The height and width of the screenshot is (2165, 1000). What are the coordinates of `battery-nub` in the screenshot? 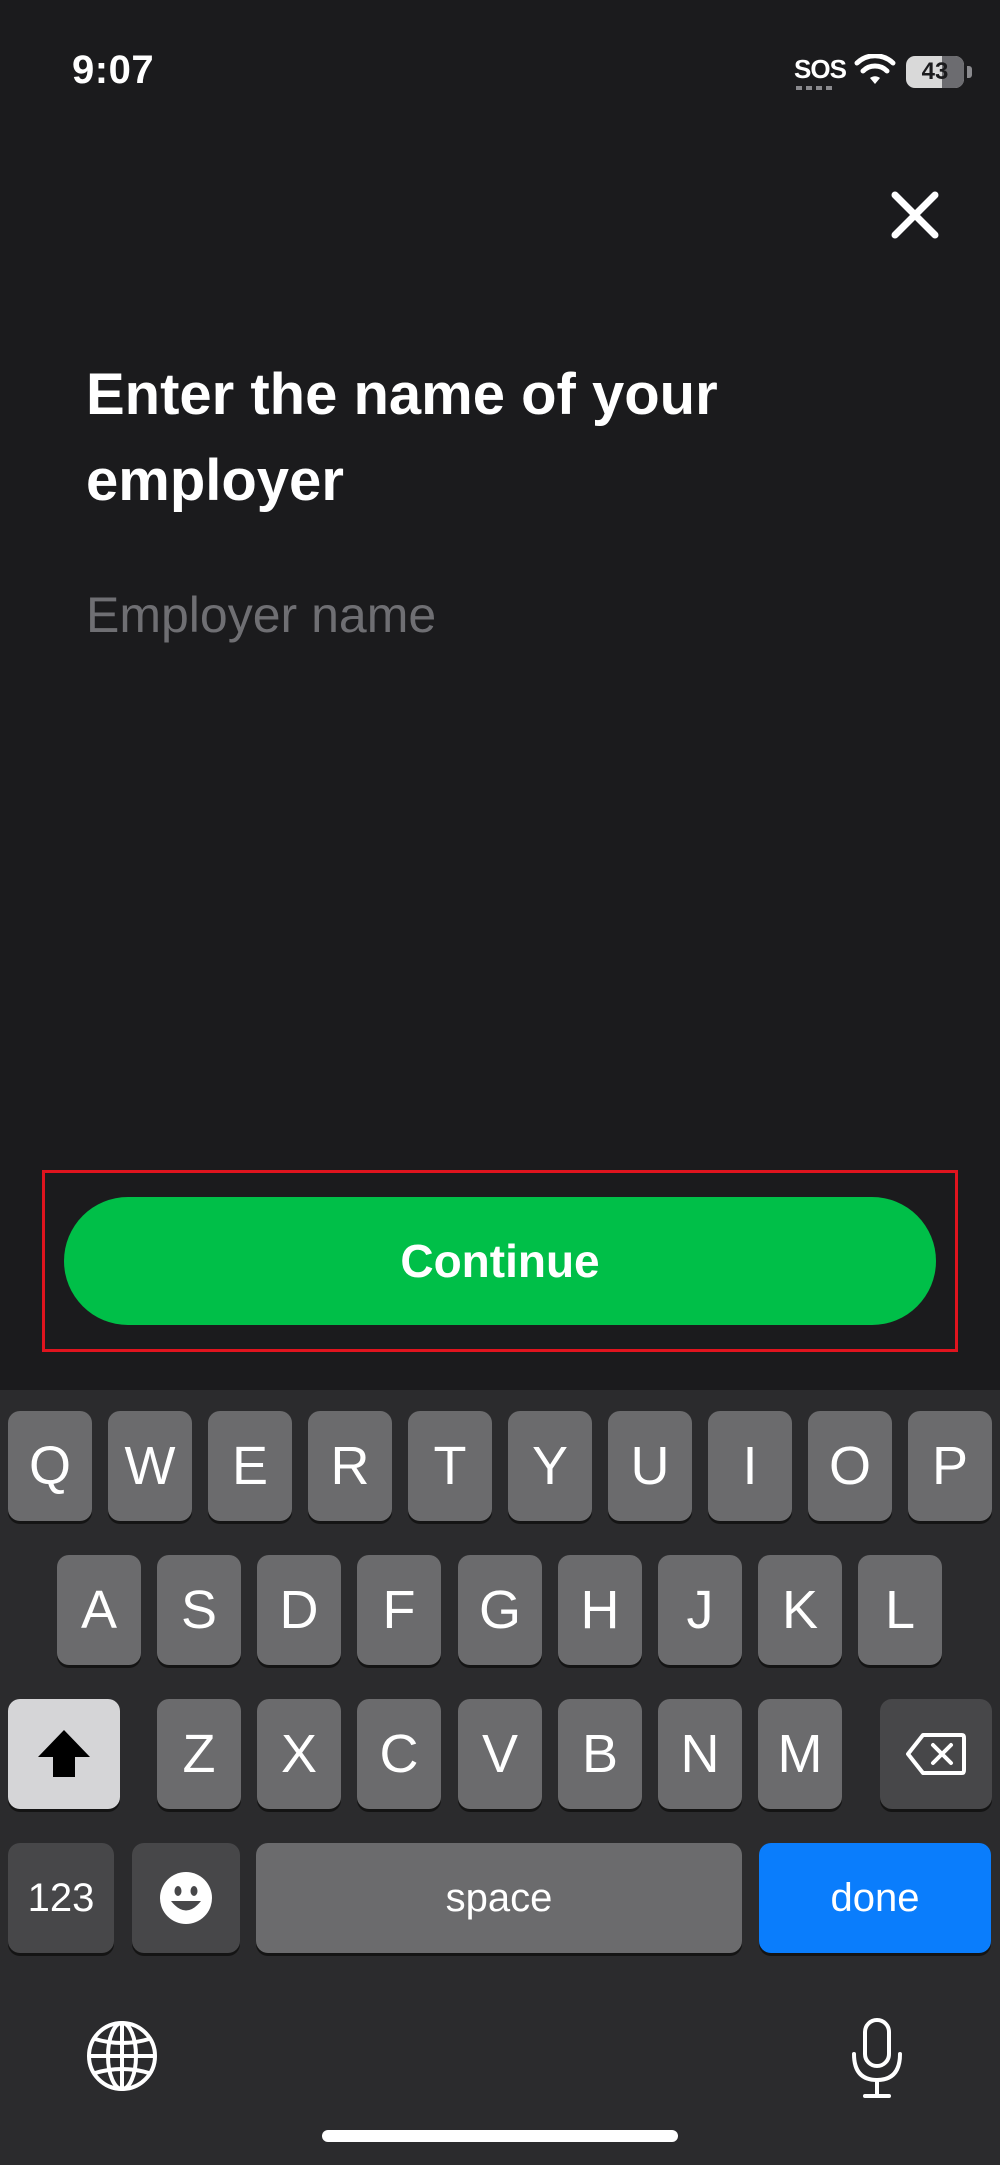 It's located at (969, 72).